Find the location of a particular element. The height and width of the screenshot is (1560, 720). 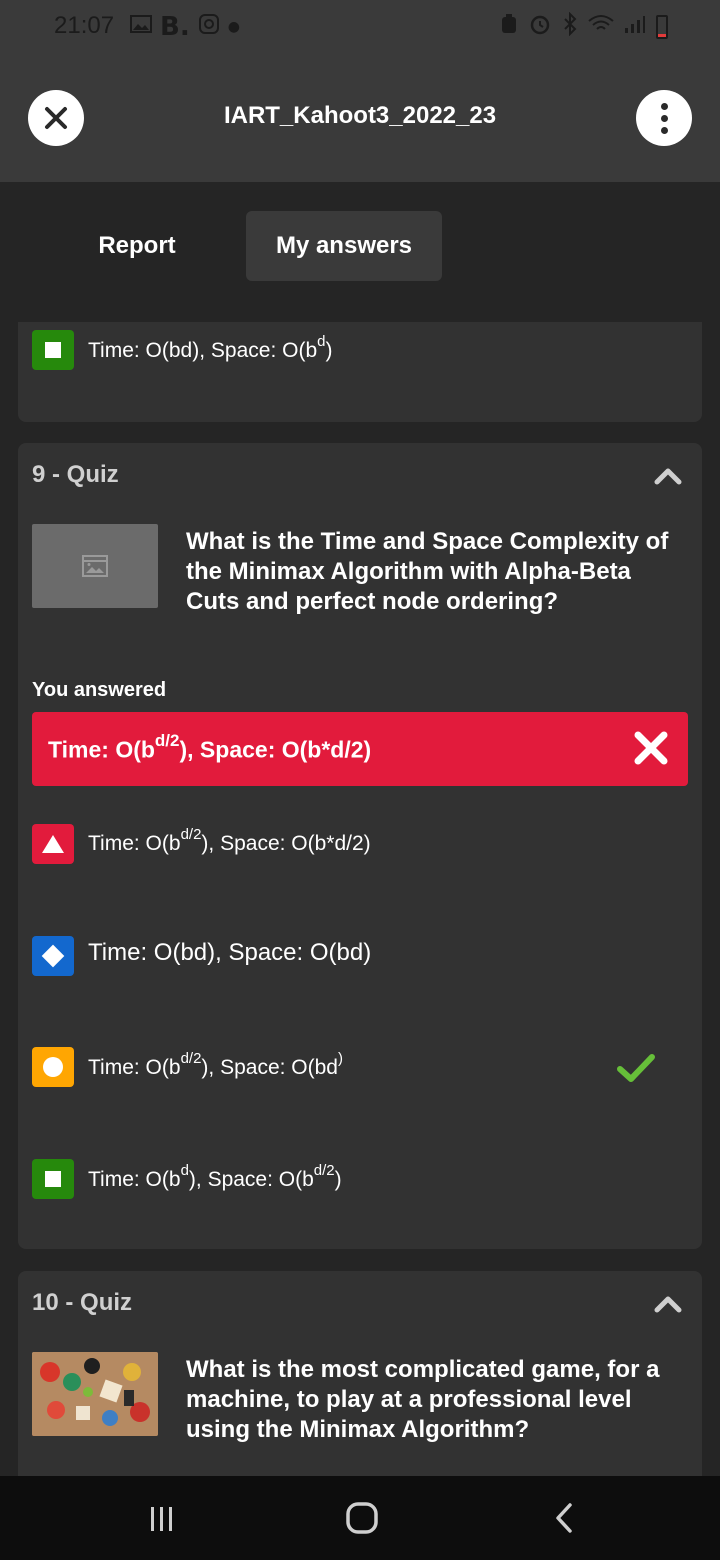

instagram-icon is located at coordinates (209, 27).